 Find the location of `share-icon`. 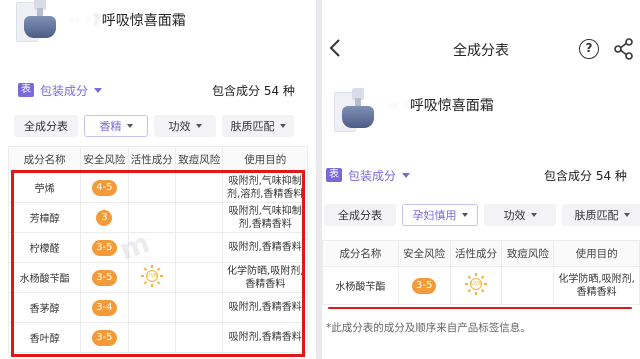

share-icon is located at coordinates (624, 49).